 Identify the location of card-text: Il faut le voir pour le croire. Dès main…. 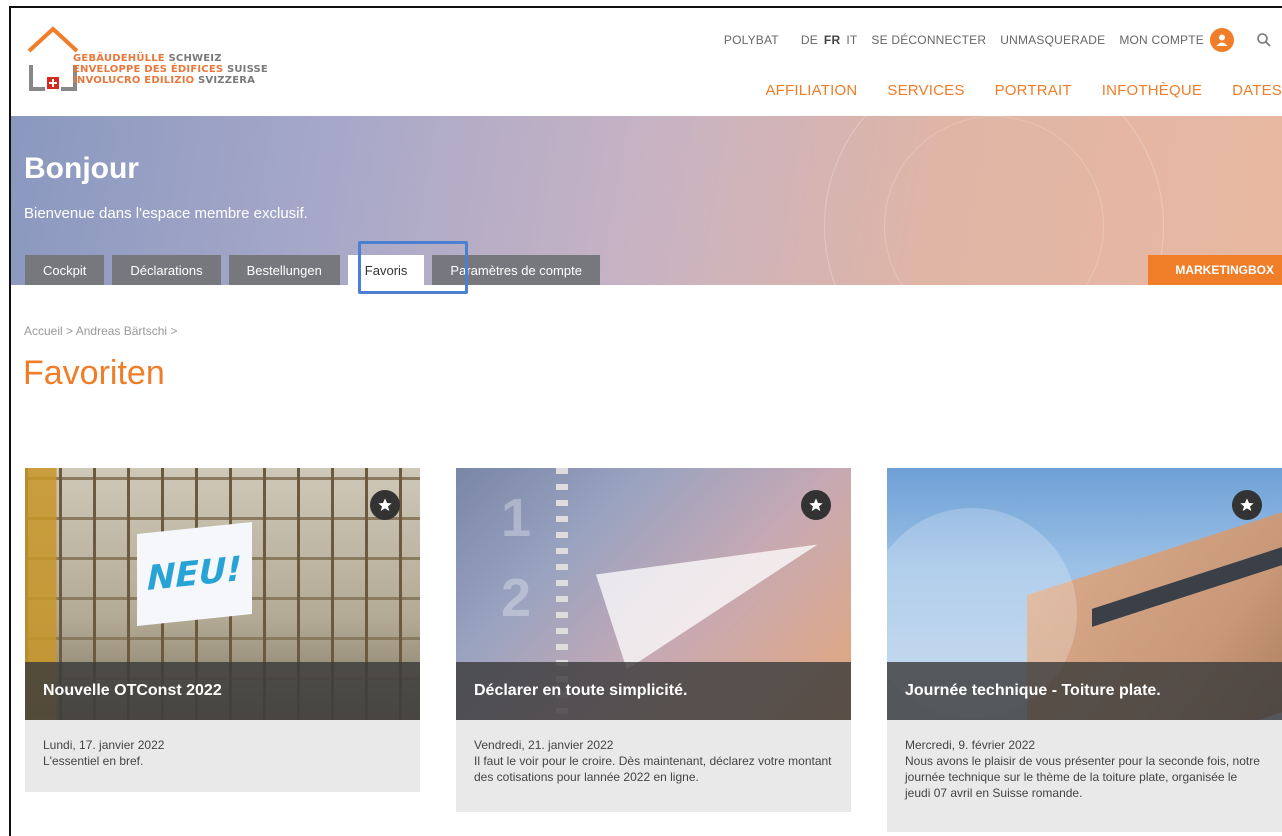
(653, 769).